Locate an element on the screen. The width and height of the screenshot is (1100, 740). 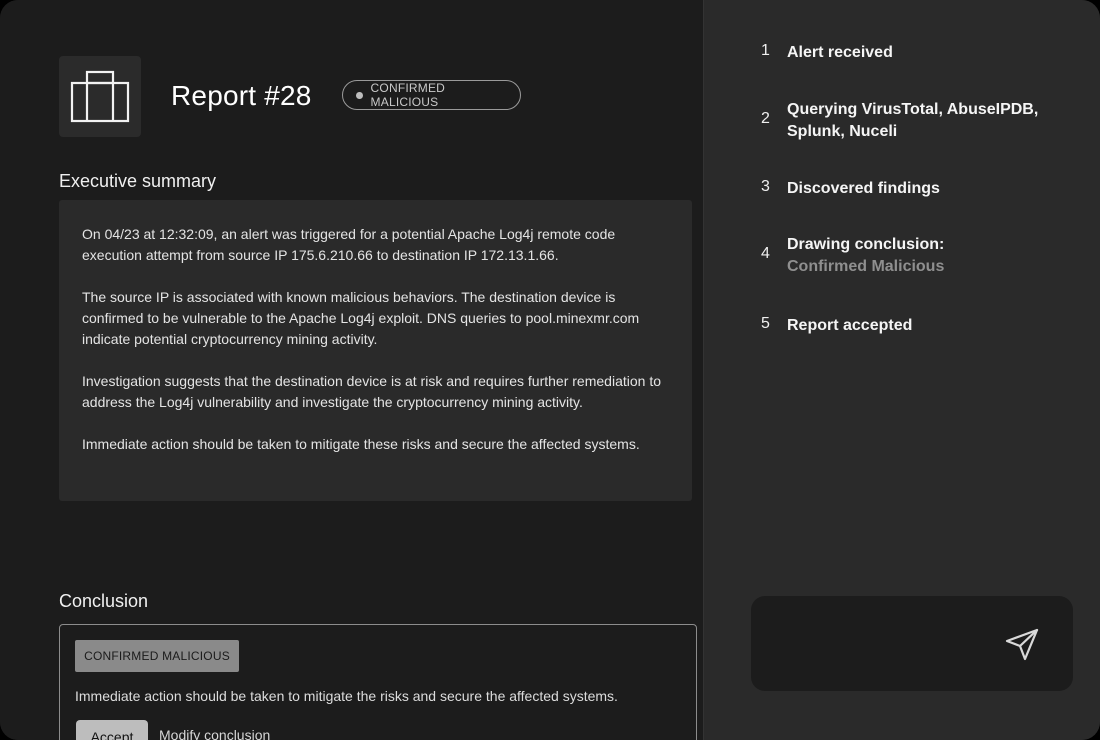
briefcase-icon is located at coordinates (100, 96).